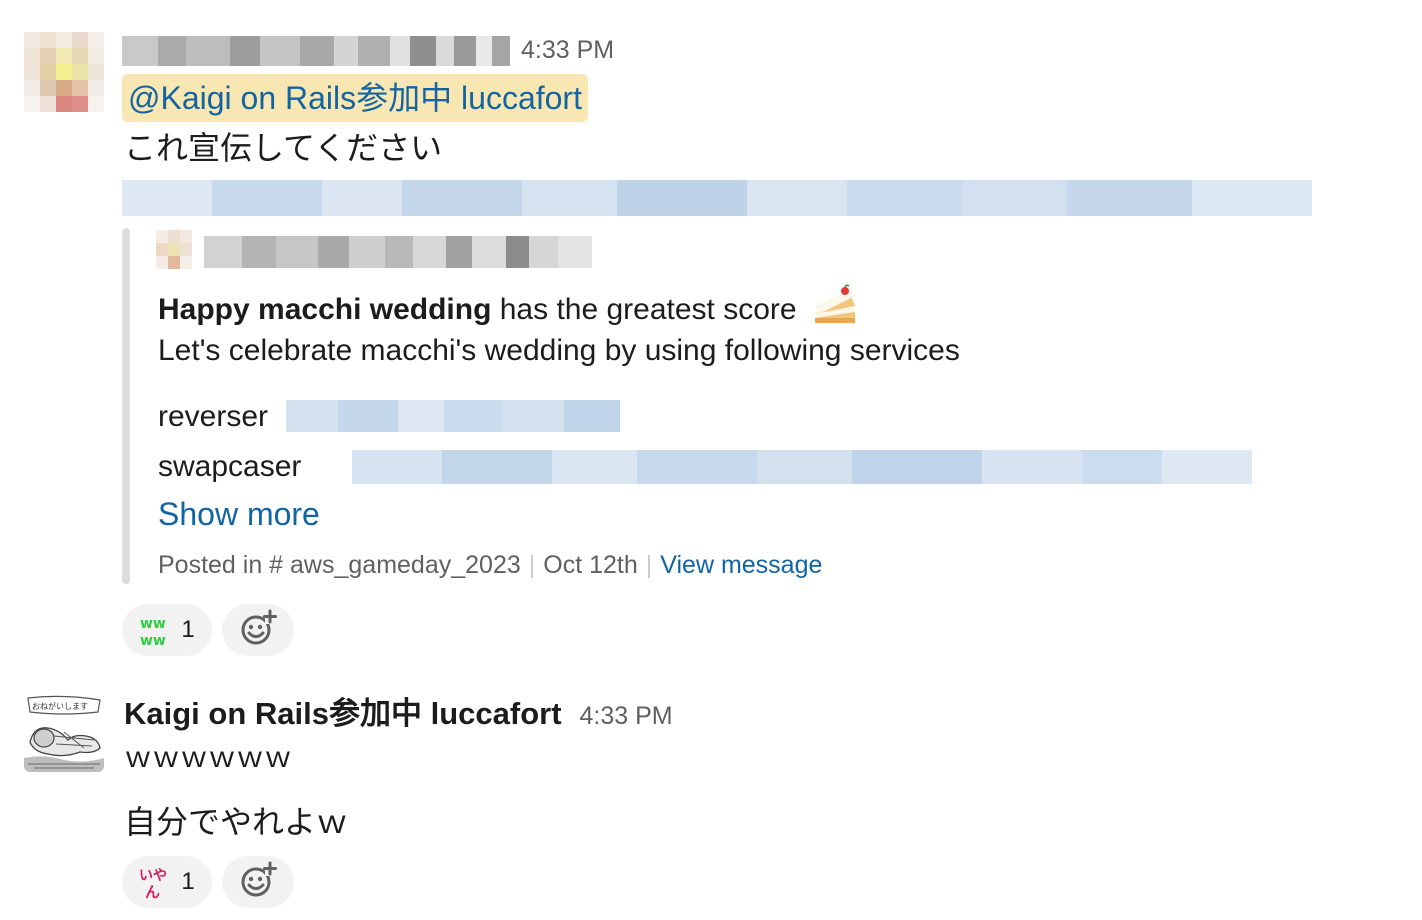  I want to click on attachment-bar, so click(126, 406).